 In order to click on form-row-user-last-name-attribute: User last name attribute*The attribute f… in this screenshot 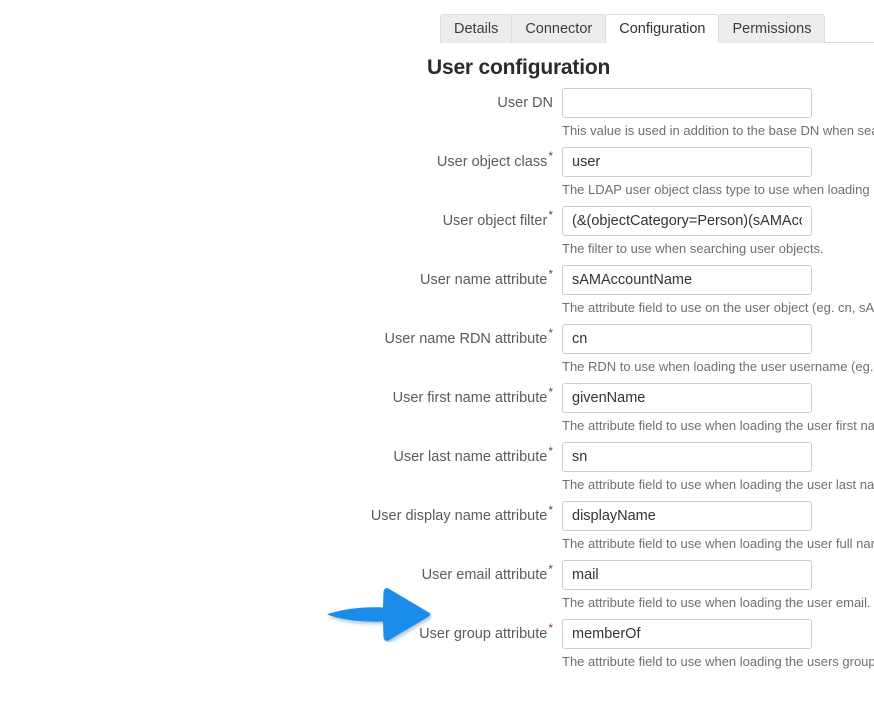, I will do `click(437, 471)`.